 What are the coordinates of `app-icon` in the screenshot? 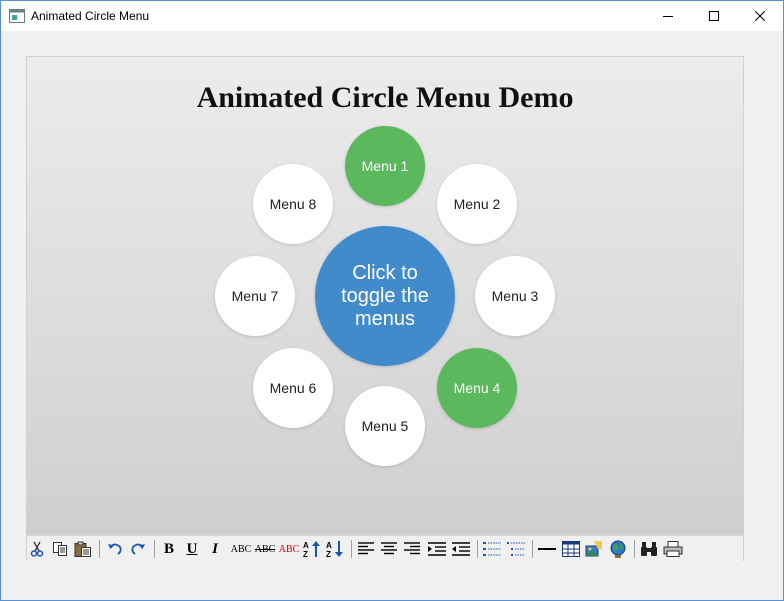 It's located at (17, 16).